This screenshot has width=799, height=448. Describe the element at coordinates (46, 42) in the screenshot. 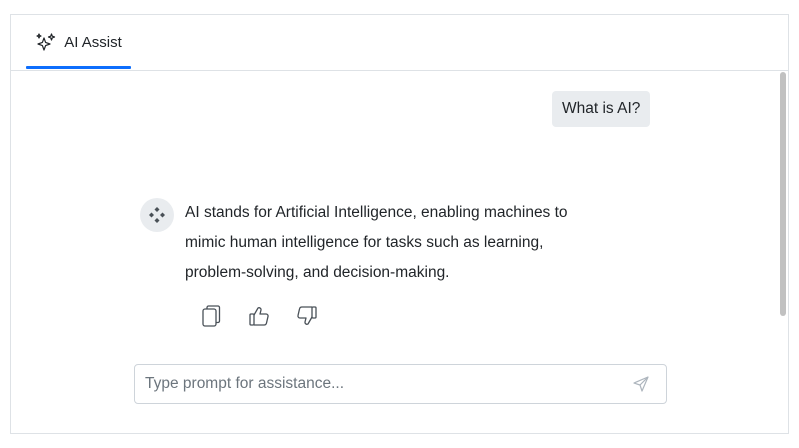

I see `sparkles-icon` at that location.